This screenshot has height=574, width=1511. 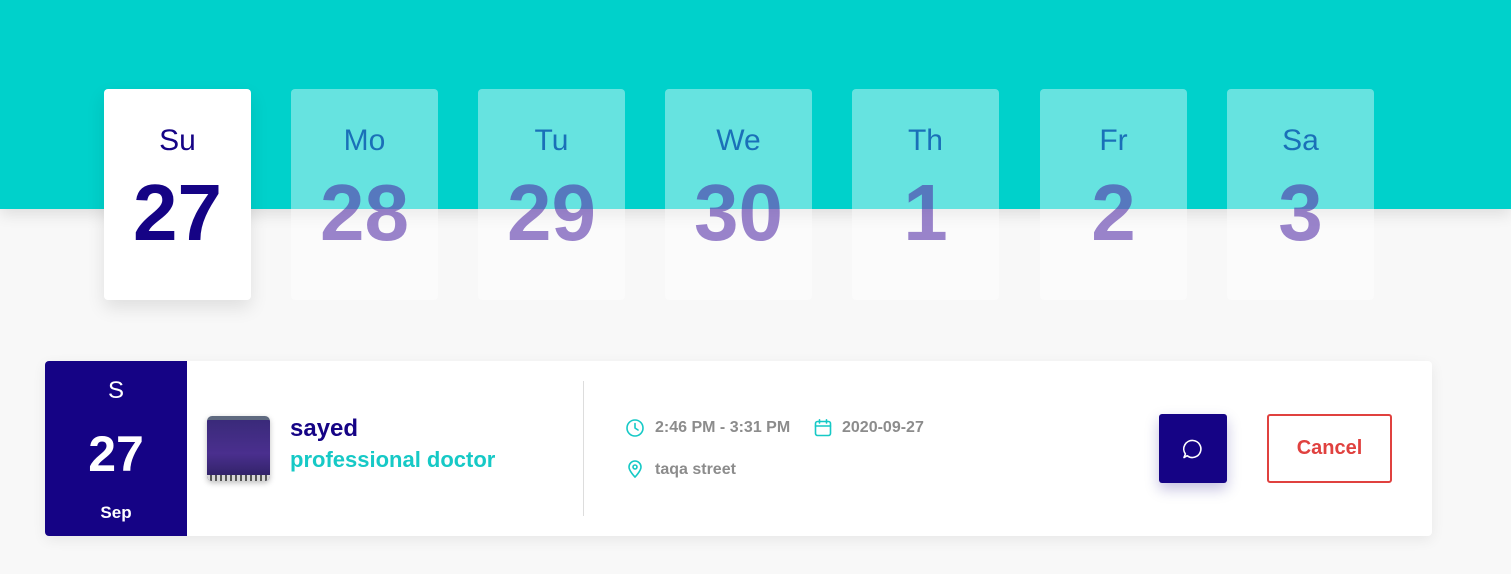 What do you see at coordinates (635, 428) in the screenshot?
I see `clock-icon` at bounding box center [635, 428].